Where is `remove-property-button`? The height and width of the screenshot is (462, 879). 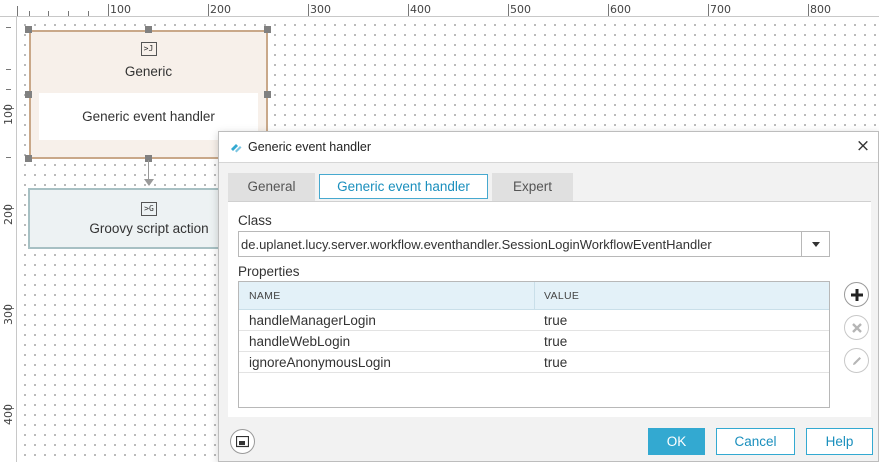 remove-property-button is located at coordinates (856, 327).